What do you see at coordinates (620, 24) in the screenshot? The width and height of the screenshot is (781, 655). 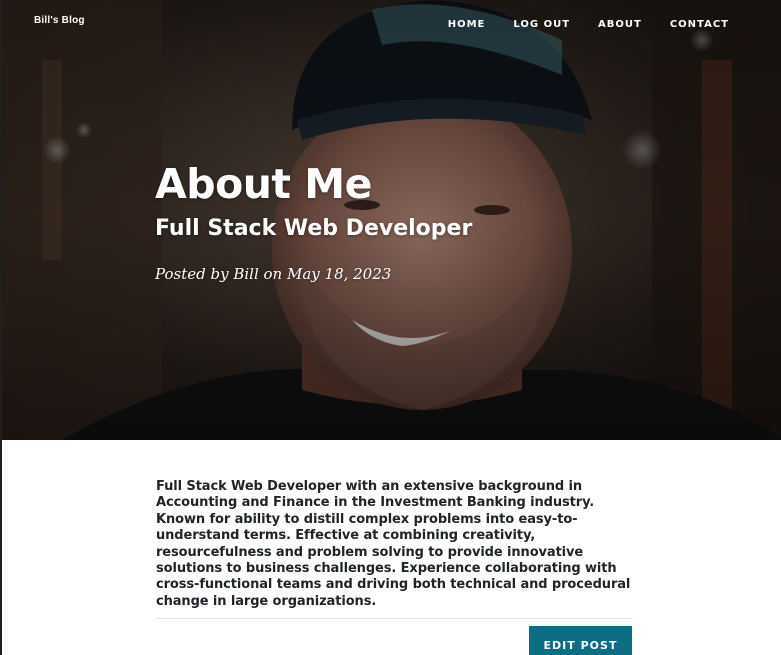 I see `nav-about-link: ABOUT` at bounding box center [620, 24].